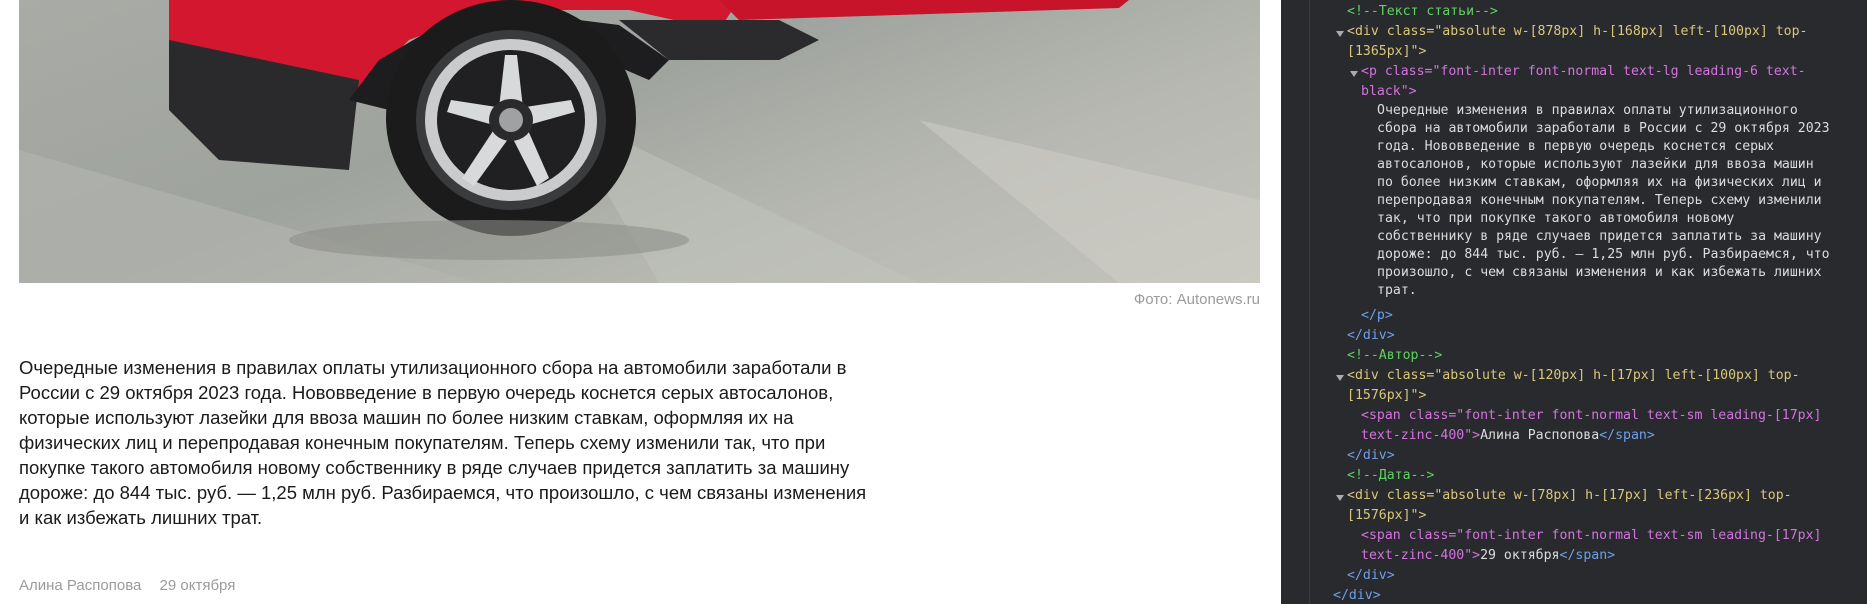 The height and width of the screenshot is (604, 1867). Describe the element at coordinates (80, 585) in the screenshot. I see `author-name: Алина Распопова` at that location.